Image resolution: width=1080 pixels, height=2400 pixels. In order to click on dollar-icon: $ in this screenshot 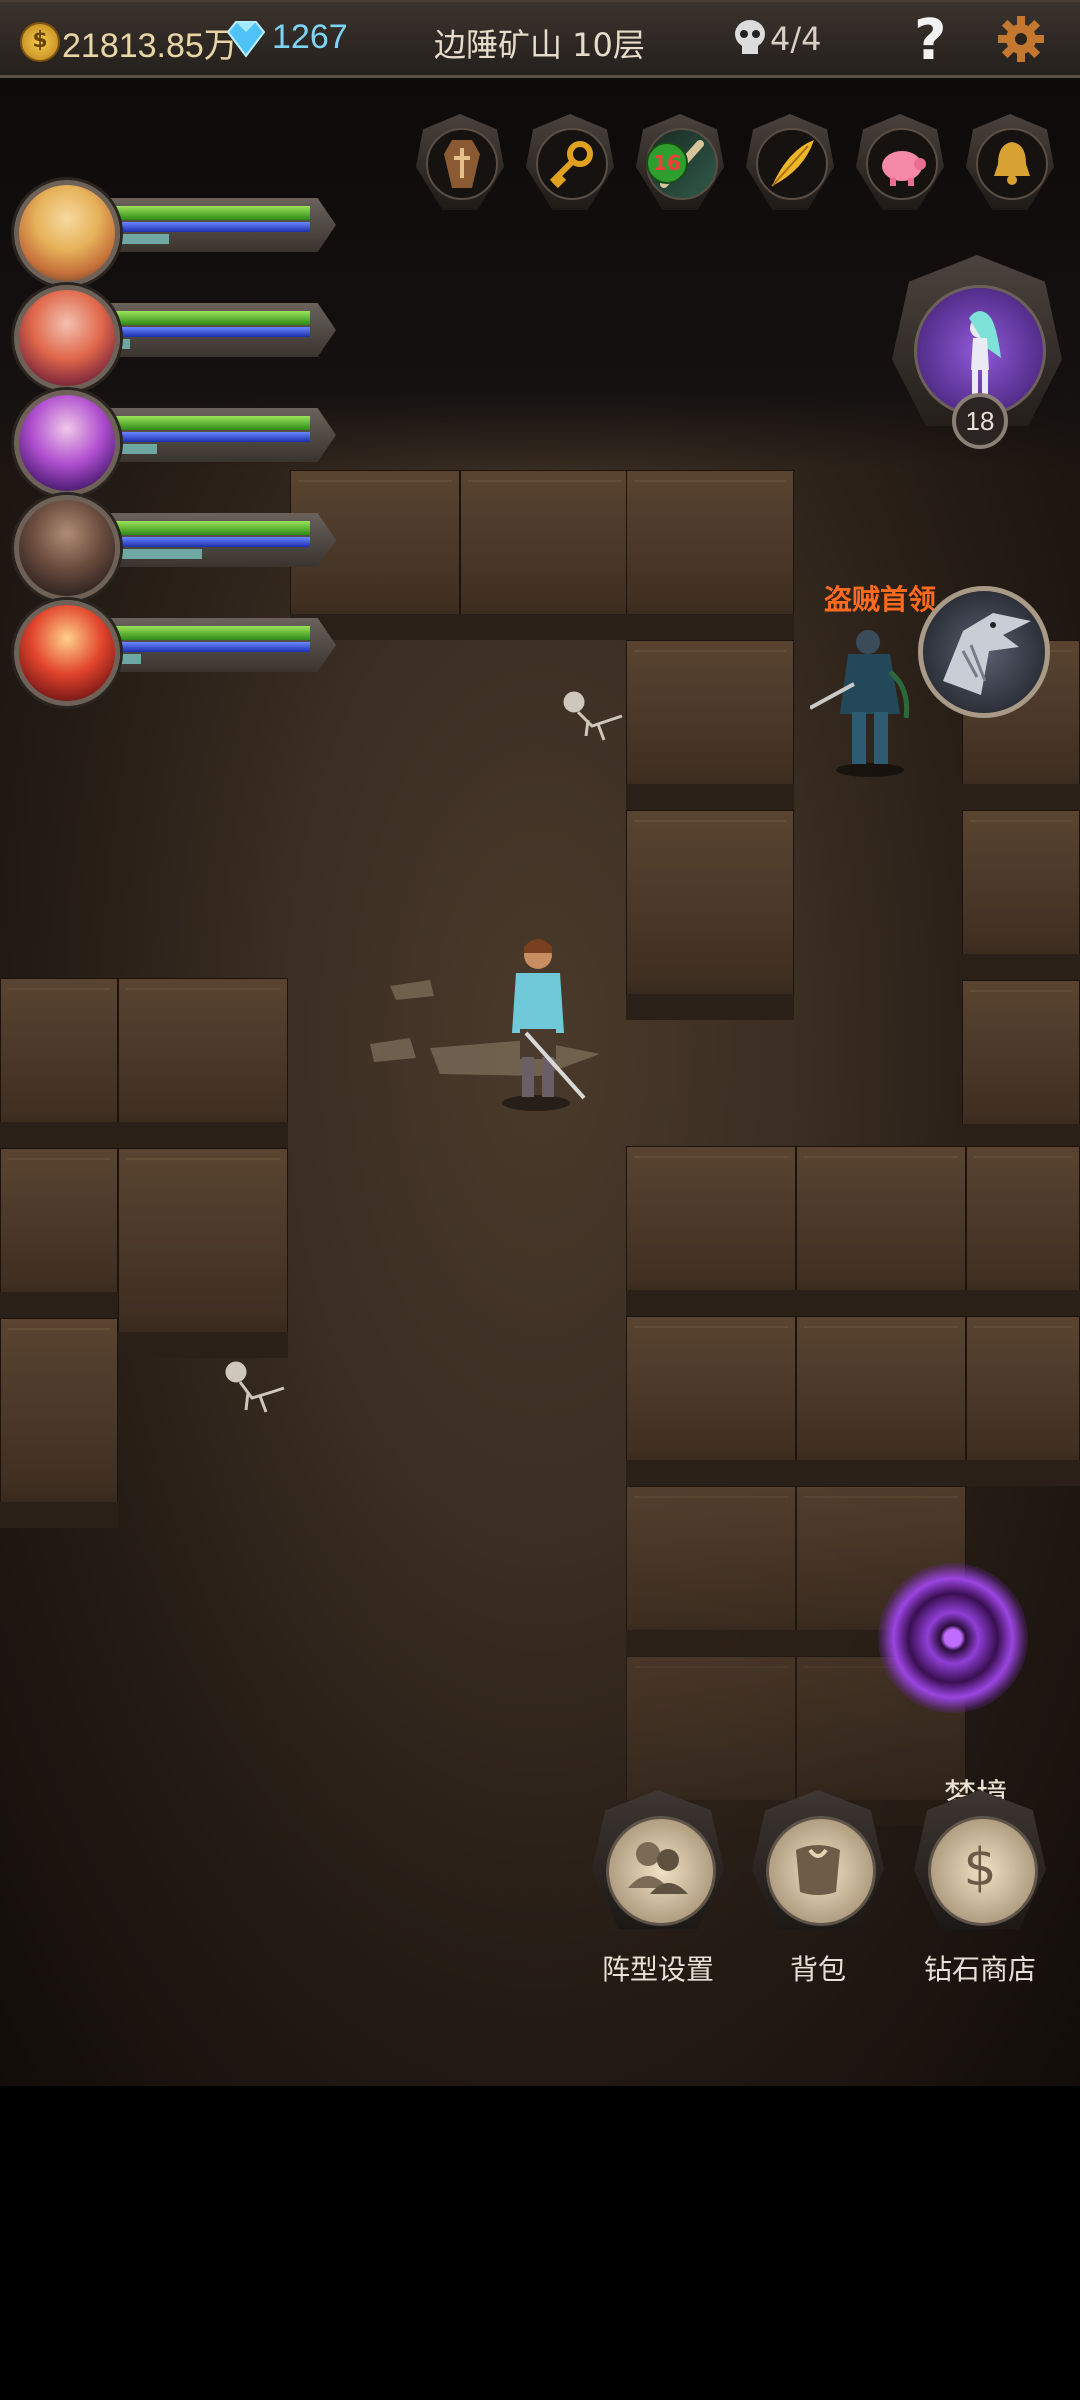, I will do `click(980, 1868)`.